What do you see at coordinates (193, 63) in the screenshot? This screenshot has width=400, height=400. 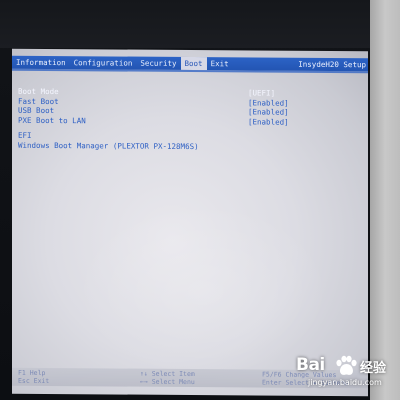 I see `tab-boot: Boot` at bounding box center [193, 63].